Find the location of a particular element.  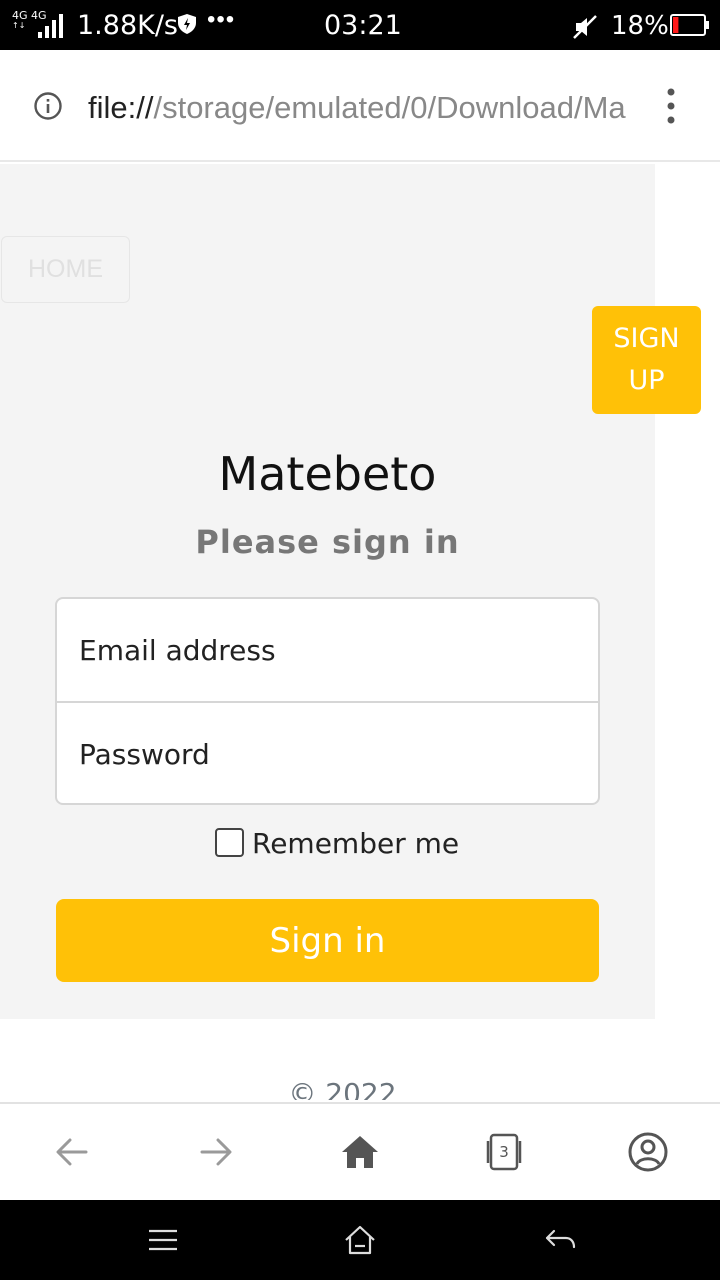

email-field is located at coordinates (327, 650).